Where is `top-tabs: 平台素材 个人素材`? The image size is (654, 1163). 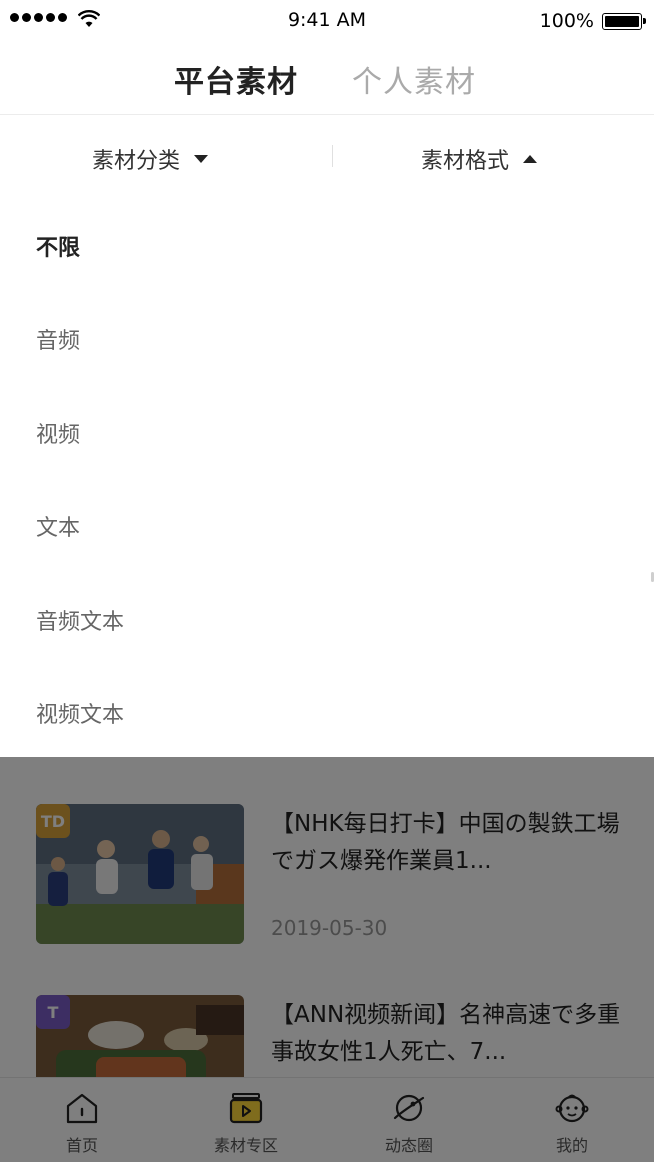 top-tabs: 平台素材 个人素材 is located at coordinates (327, 77).